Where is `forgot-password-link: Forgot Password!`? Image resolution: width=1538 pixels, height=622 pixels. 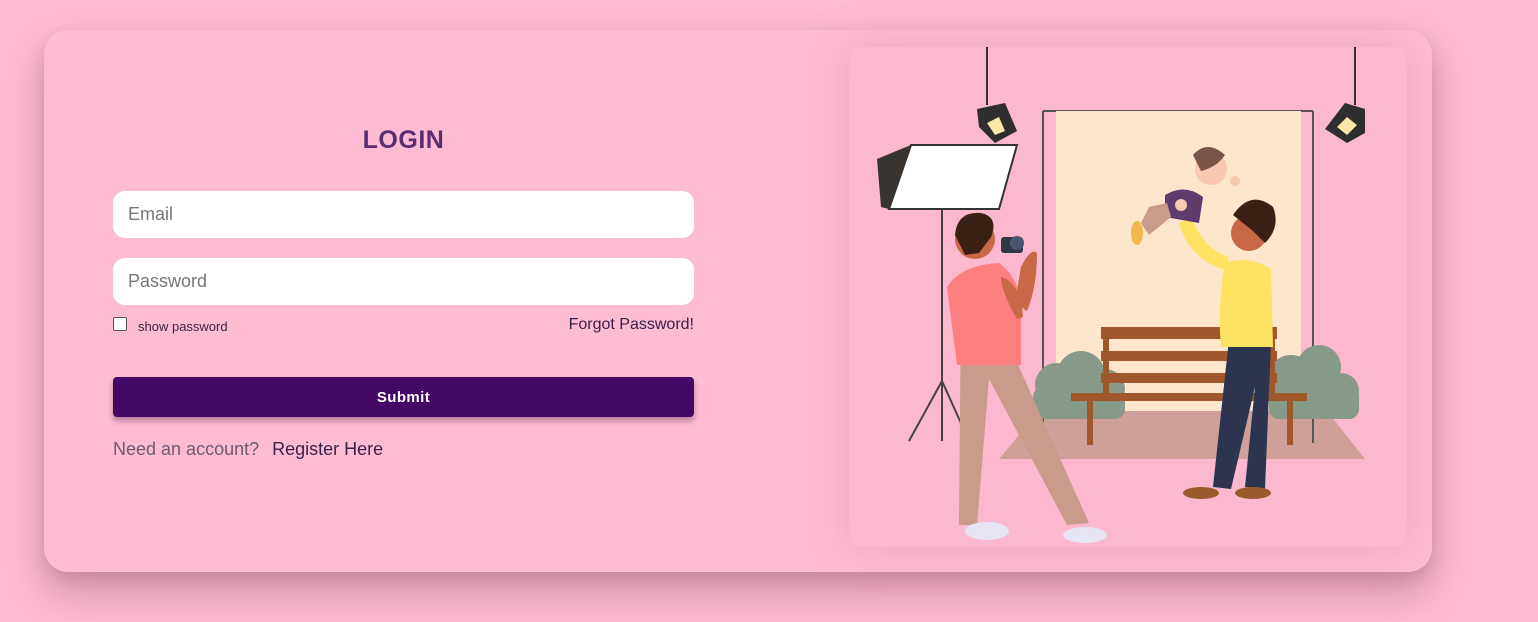 forgot-password-link: Forgot Password! is located at coordinates (631, 325).